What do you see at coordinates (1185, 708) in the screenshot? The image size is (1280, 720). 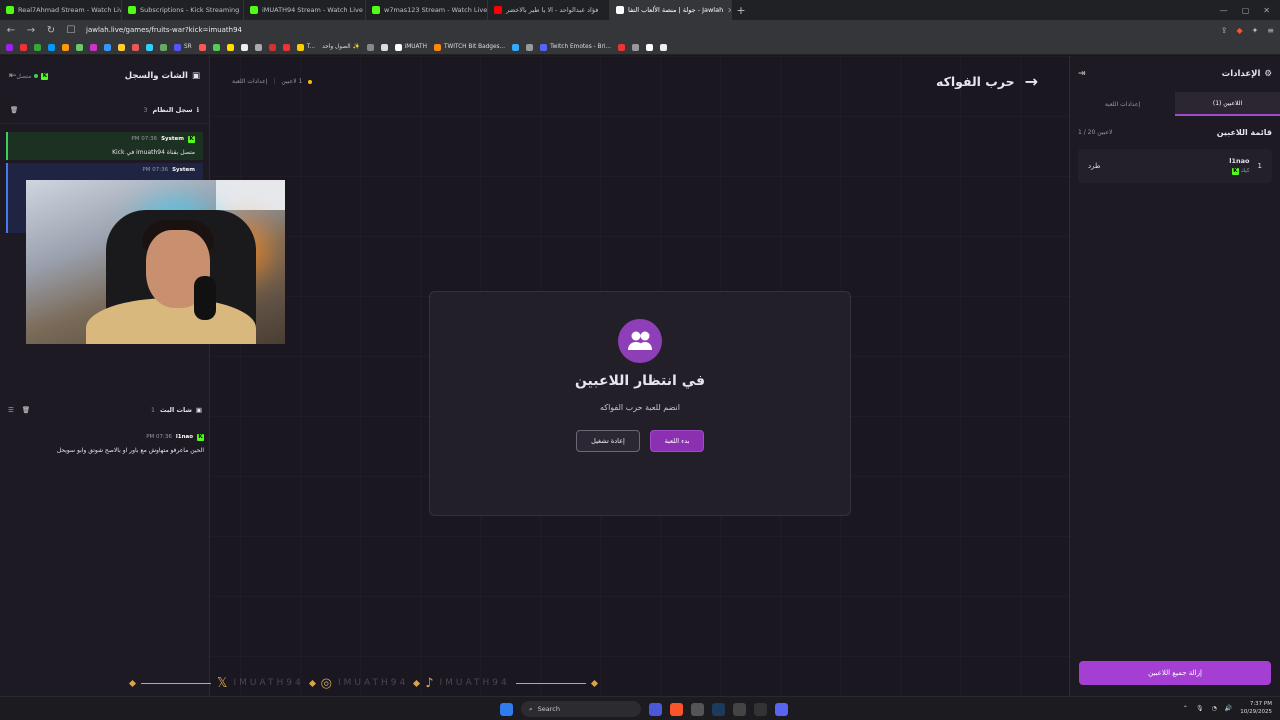 I see `chevron-up-icon: ⌃` at bounding box center [1185, 708].